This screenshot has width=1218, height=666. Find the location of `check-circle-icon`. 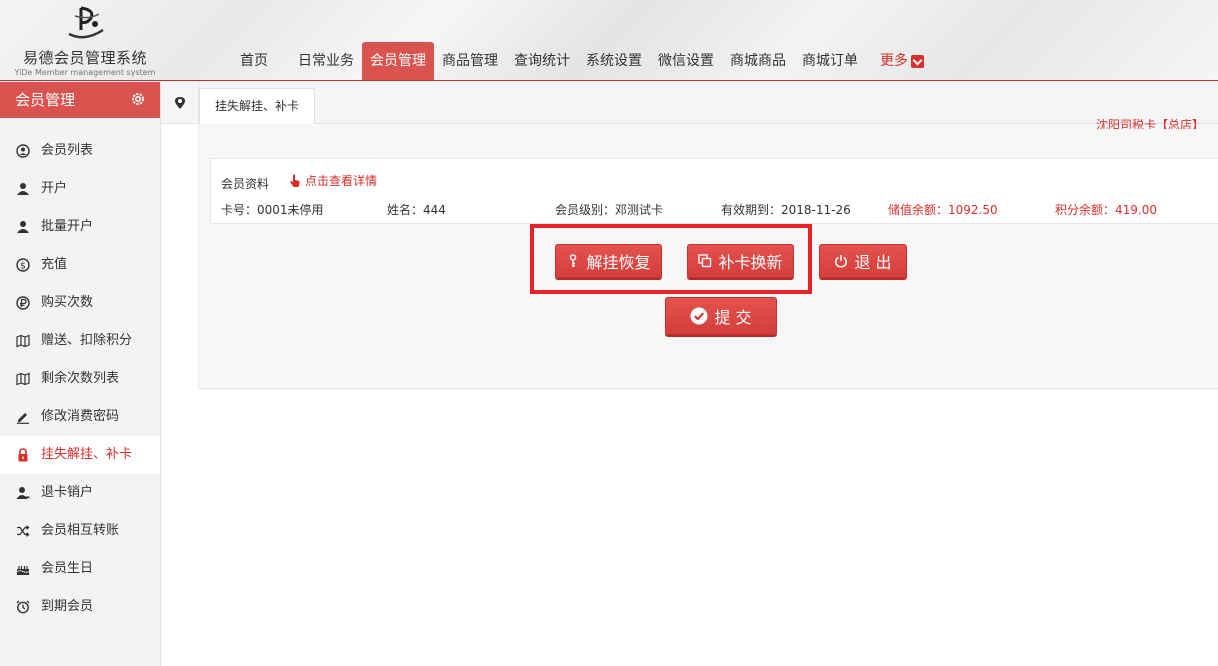

check-circle-icon is located at coordinates (699, 316).